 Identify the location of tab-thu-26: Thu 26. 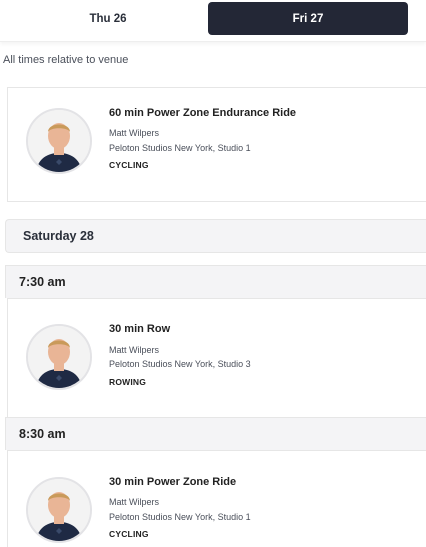
(108, 18).